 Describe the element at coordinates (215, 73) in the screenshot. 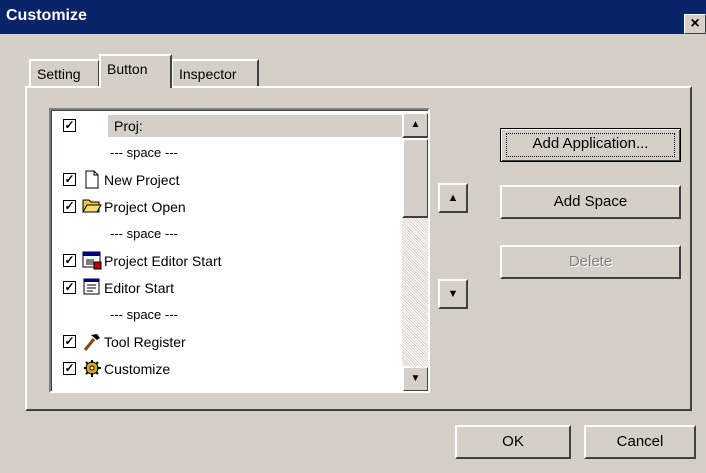

I see `tab-inspector: Inspector` at that location.